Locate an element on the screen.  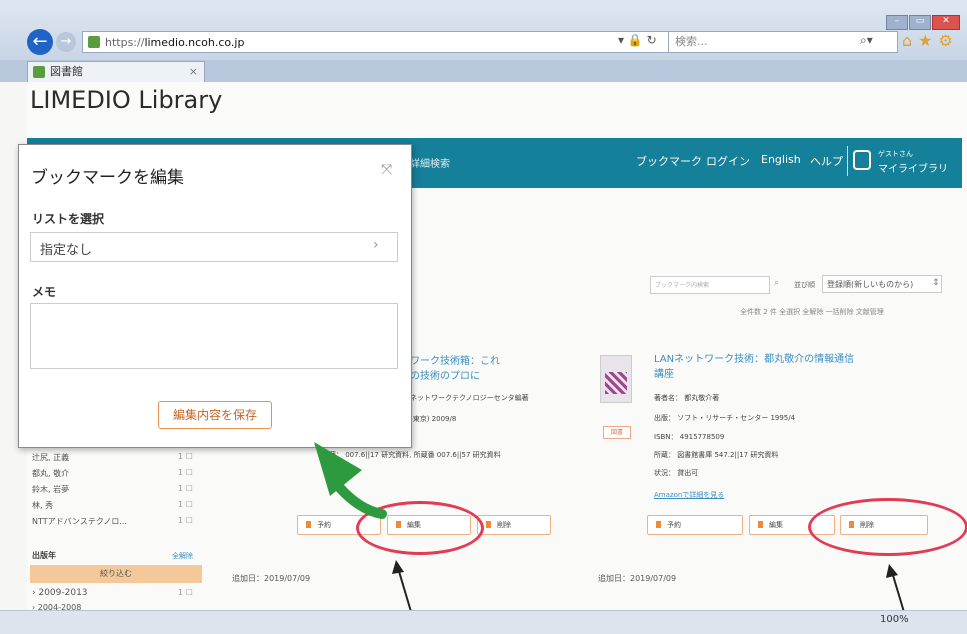
site-favicon-icon is located at coordinates (94, 42).